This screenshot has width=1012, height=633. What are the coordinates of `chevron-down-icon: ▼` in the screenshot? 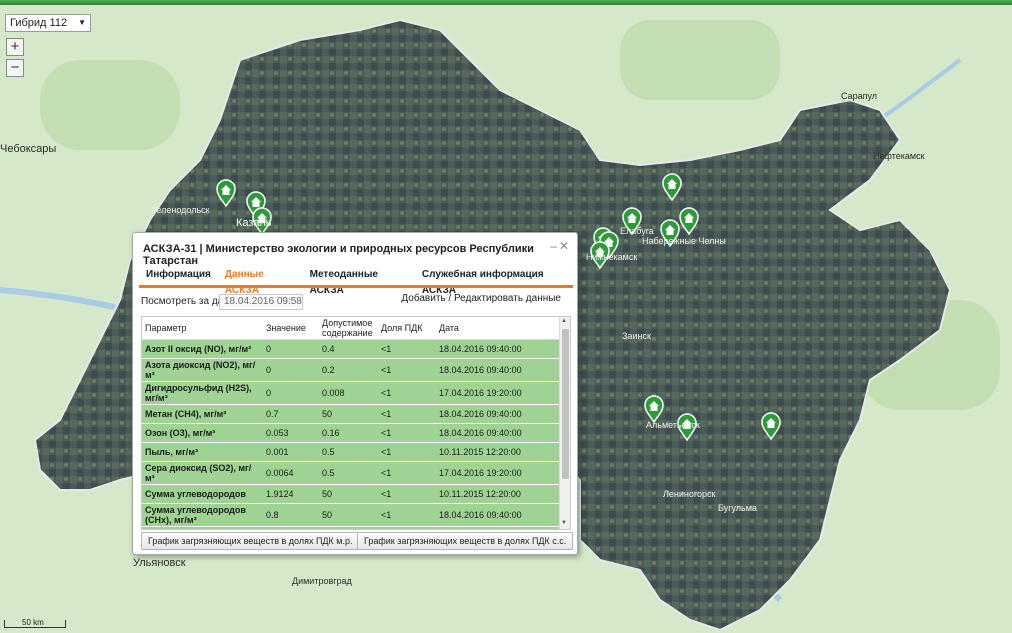 It's located at (82, 22).